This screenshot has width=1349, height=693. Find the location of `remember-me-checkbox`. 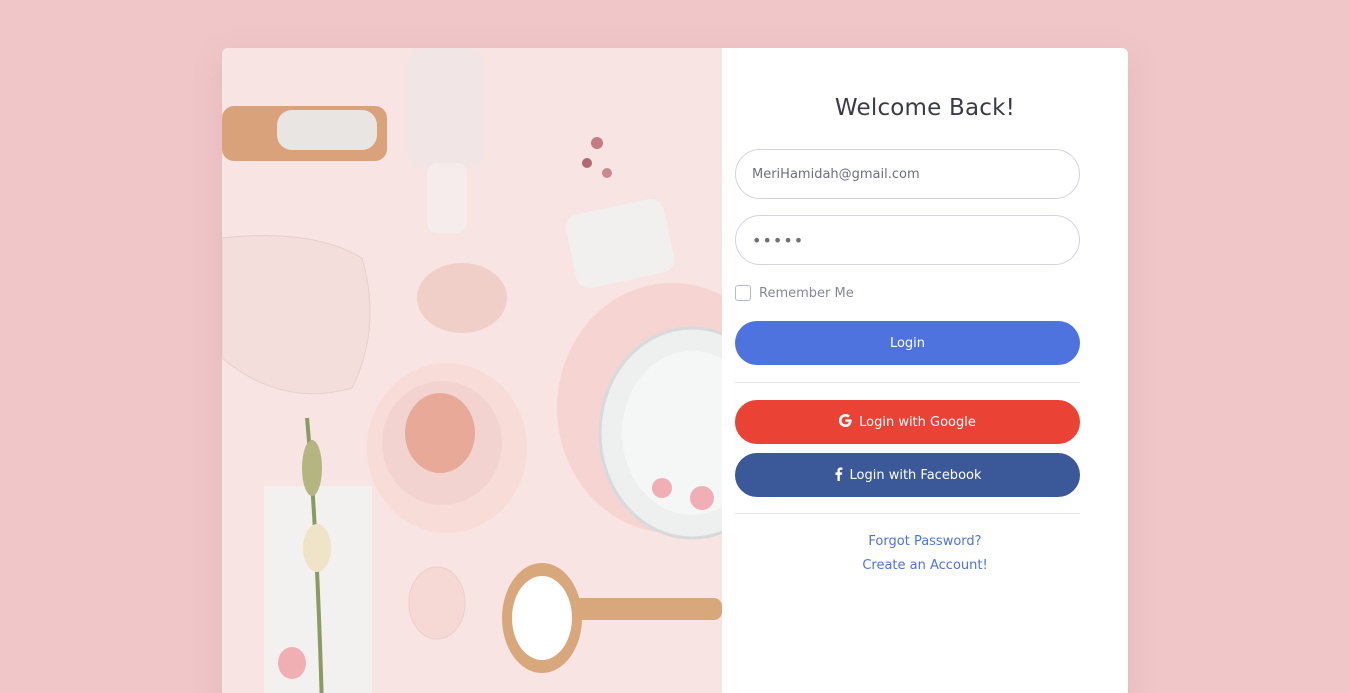

remember-me-checkbox is located at coordinates (743, 293).